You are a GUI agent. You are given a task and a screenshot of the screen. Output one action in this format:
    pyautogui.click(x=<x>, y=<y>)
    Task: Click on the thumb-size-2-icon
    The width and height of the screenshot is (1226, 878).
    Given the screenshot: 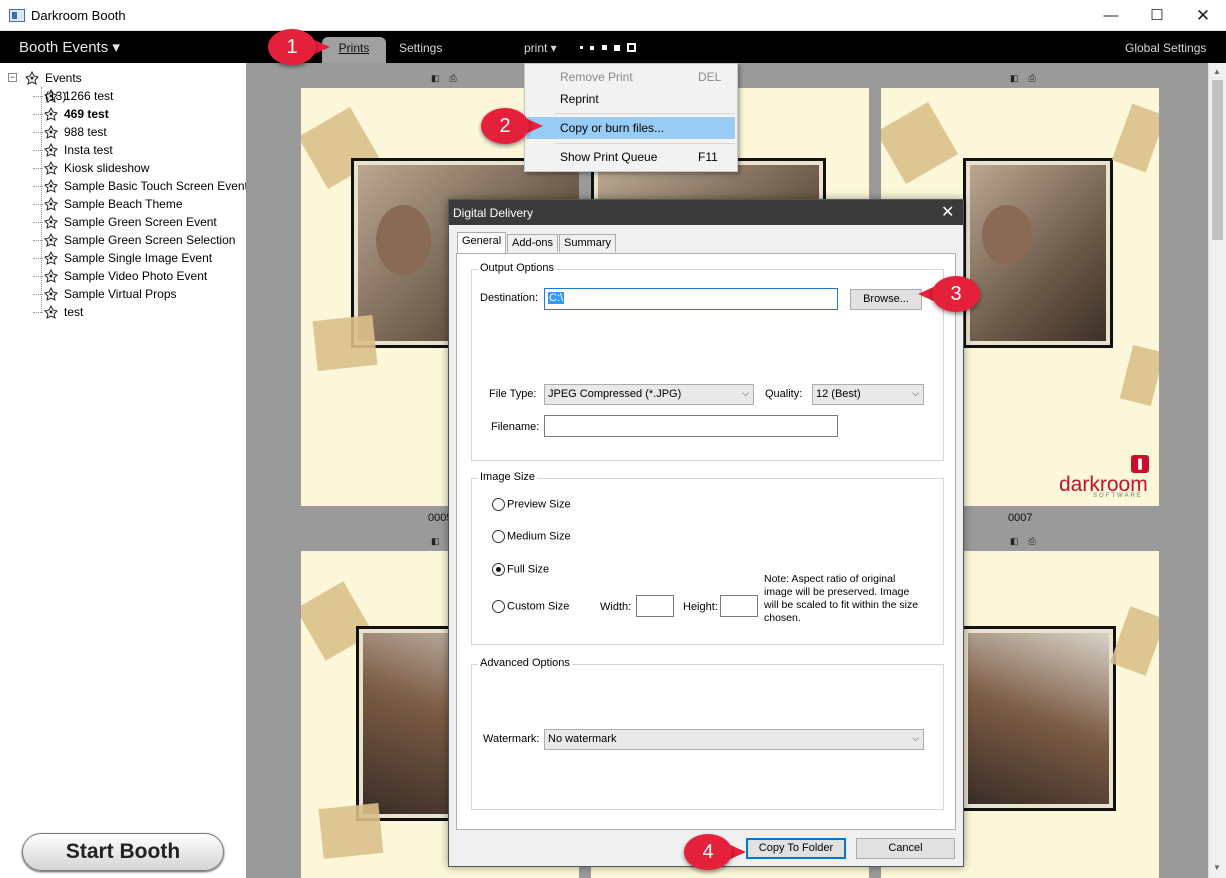 What is the action you would take?
    pyautogui.click(x=592, y=47)
    